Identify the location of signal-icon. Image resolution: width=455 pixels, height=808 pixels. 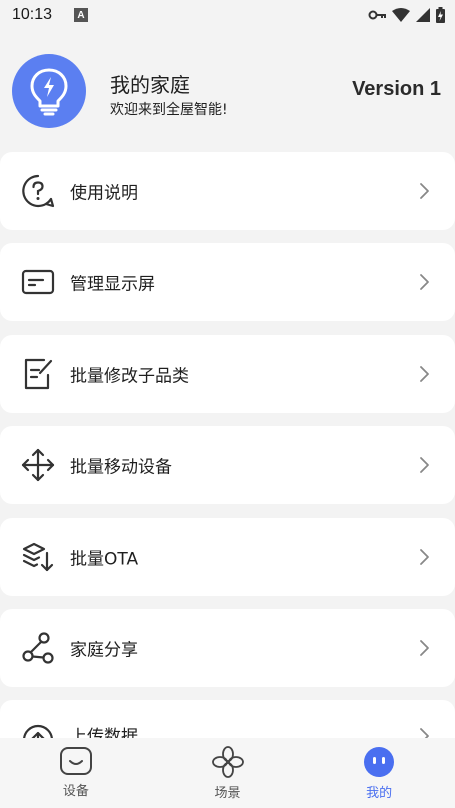
(423, 15).